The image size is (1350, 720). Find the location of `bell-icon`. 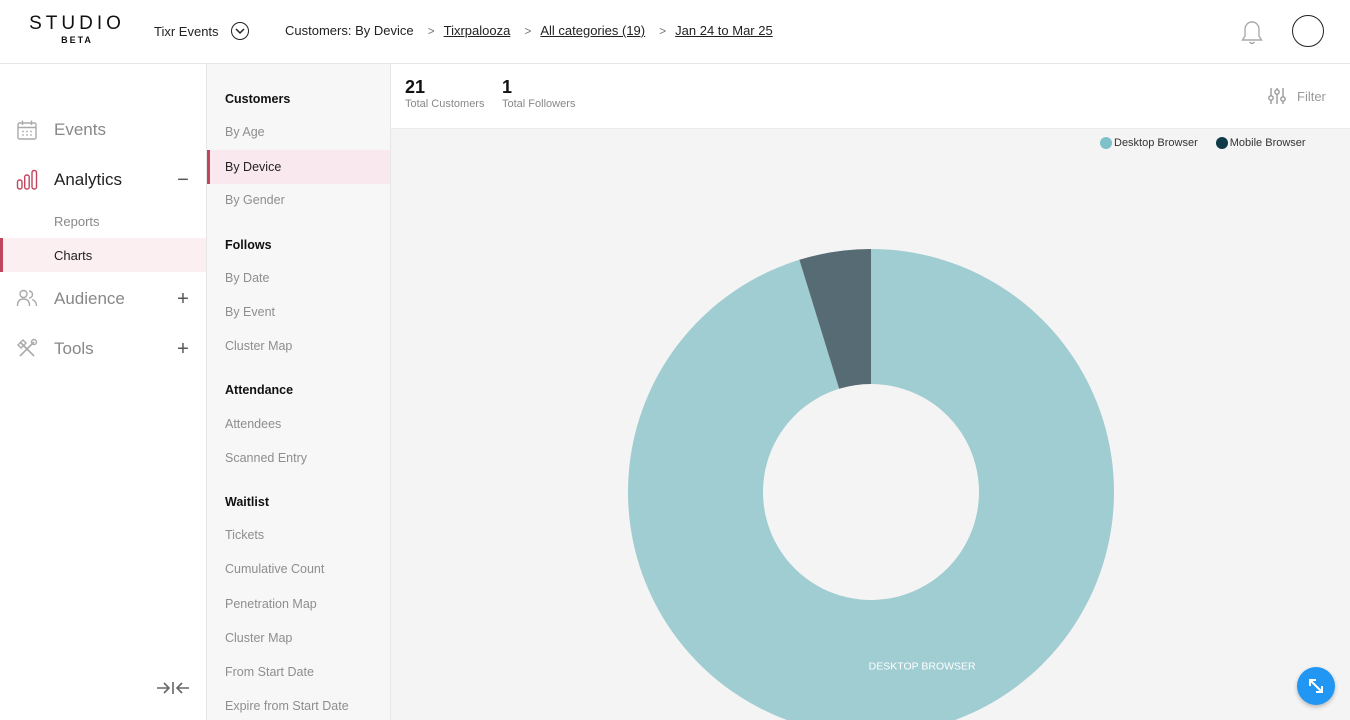

bell-icon is located at coordinates (1252, 33).